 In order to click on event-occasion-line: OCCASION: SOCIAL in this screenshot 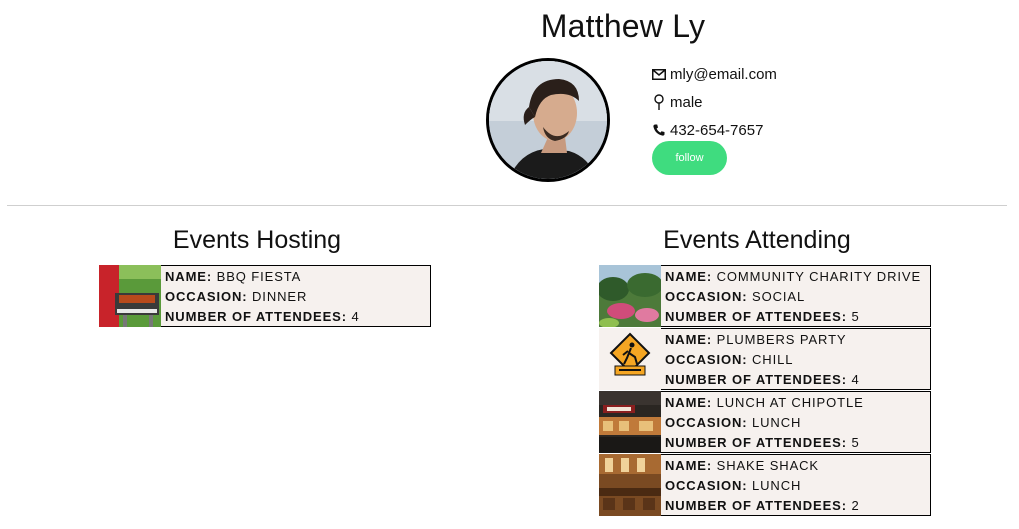, I will do `click(793, 297)`.